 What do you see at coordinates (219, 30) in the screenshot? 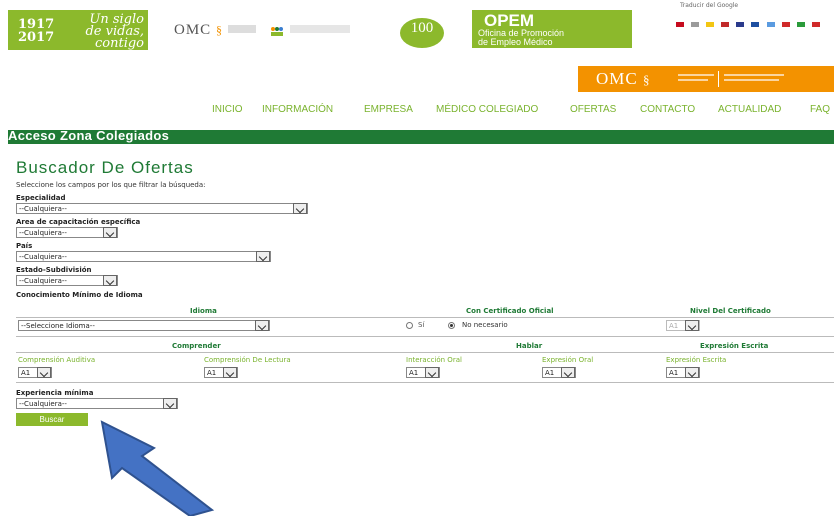
I see `omc-emblem-icon: §` at bounding box center [219, 30].